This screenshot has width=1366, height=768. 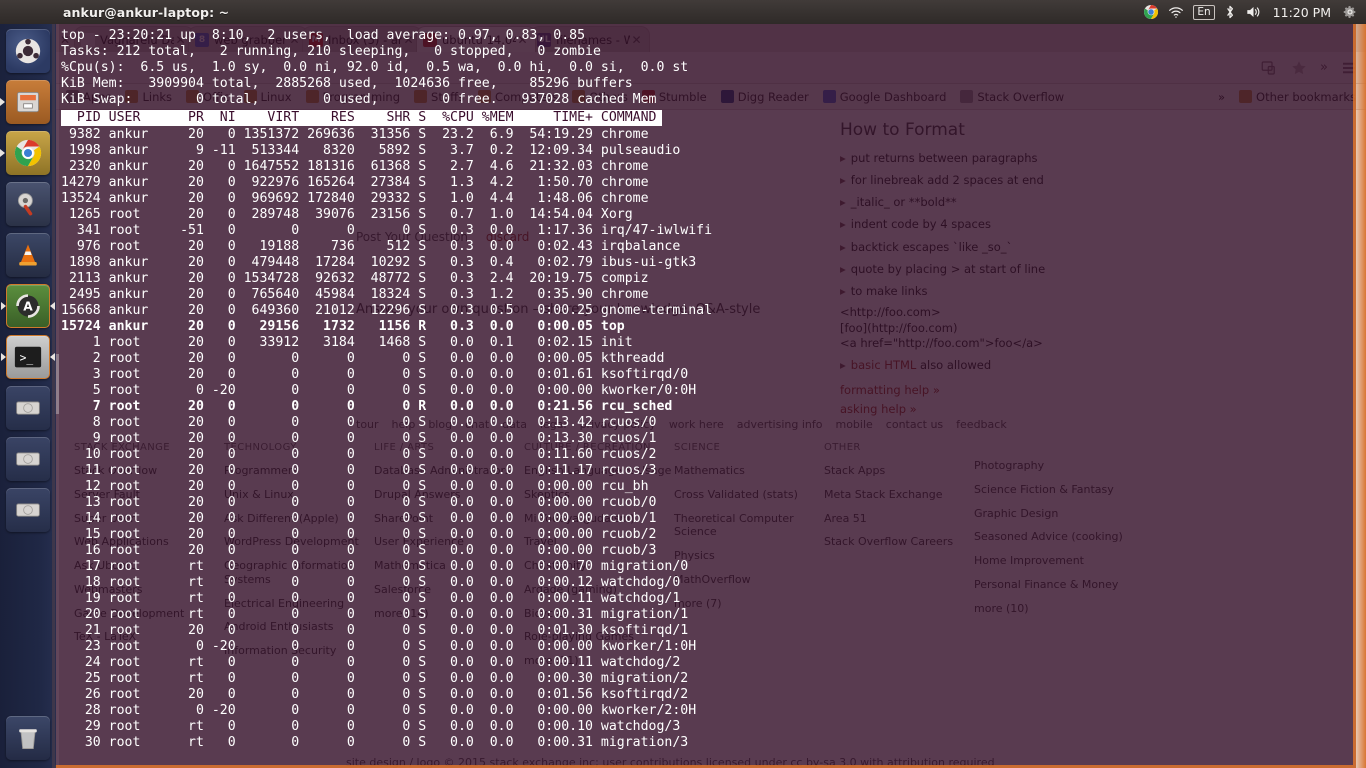 I want to click on keyboard-layout-indicator: En, so click(x=1204, y=12).